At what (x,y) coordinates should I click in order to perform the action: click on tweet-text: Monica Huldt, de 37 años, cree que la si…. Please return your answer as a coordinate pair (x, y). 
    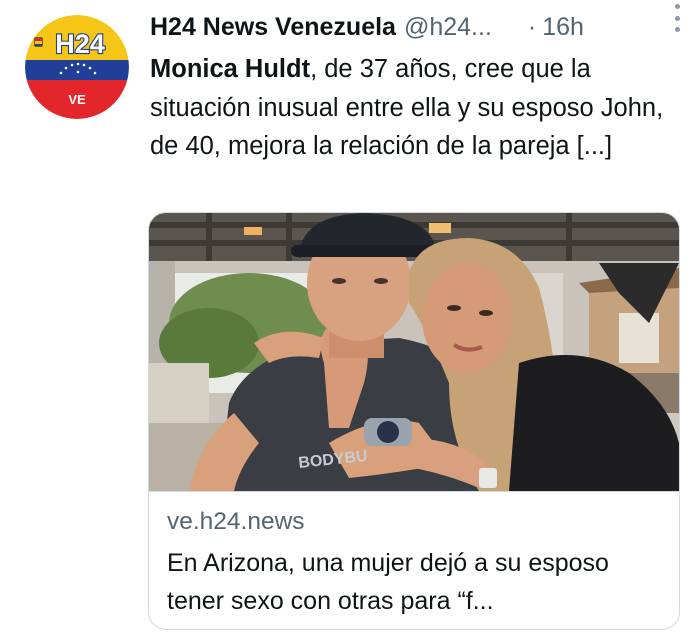
    Looking at the image, I should click on (415, 108).